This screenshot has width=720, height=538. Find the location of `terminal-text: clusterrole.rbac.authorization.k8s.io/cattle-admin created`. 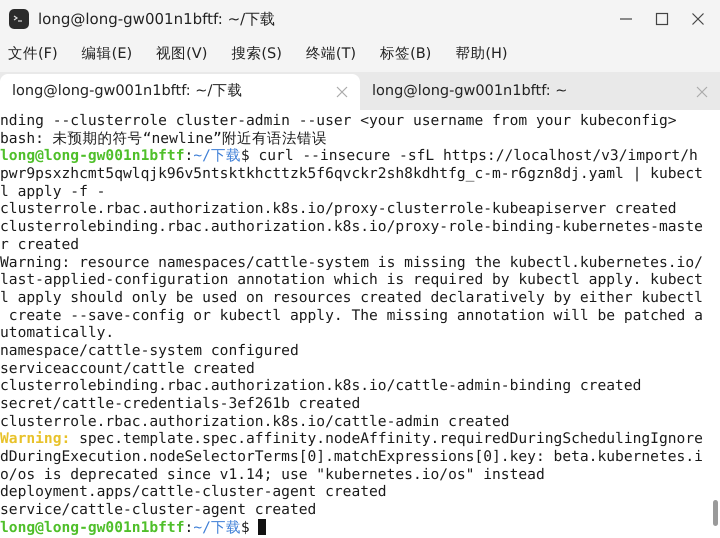

terminal-text: clusterrole.rbac.authorization.k8s.io/cattle-admin created is located at coordinates (255, 421).